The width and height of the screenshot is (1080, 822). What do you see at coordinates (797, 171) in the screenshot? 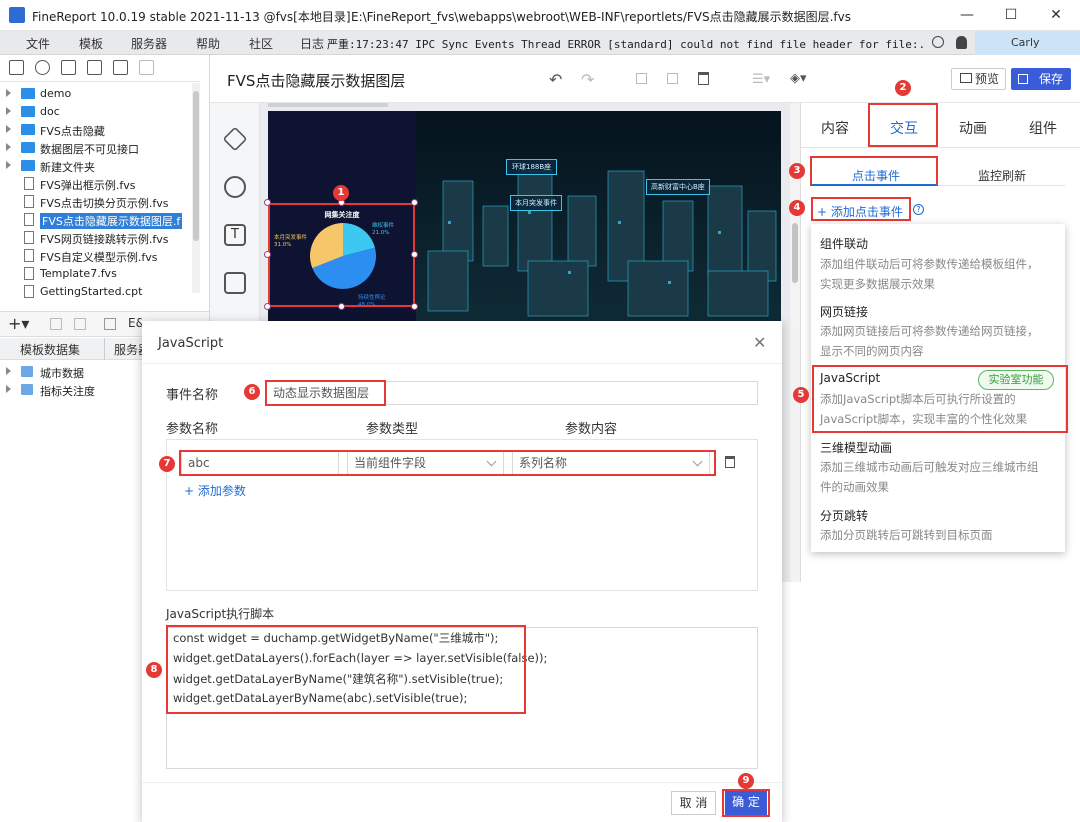
I see `step-marker: 3` at bounding box center [797, 171].